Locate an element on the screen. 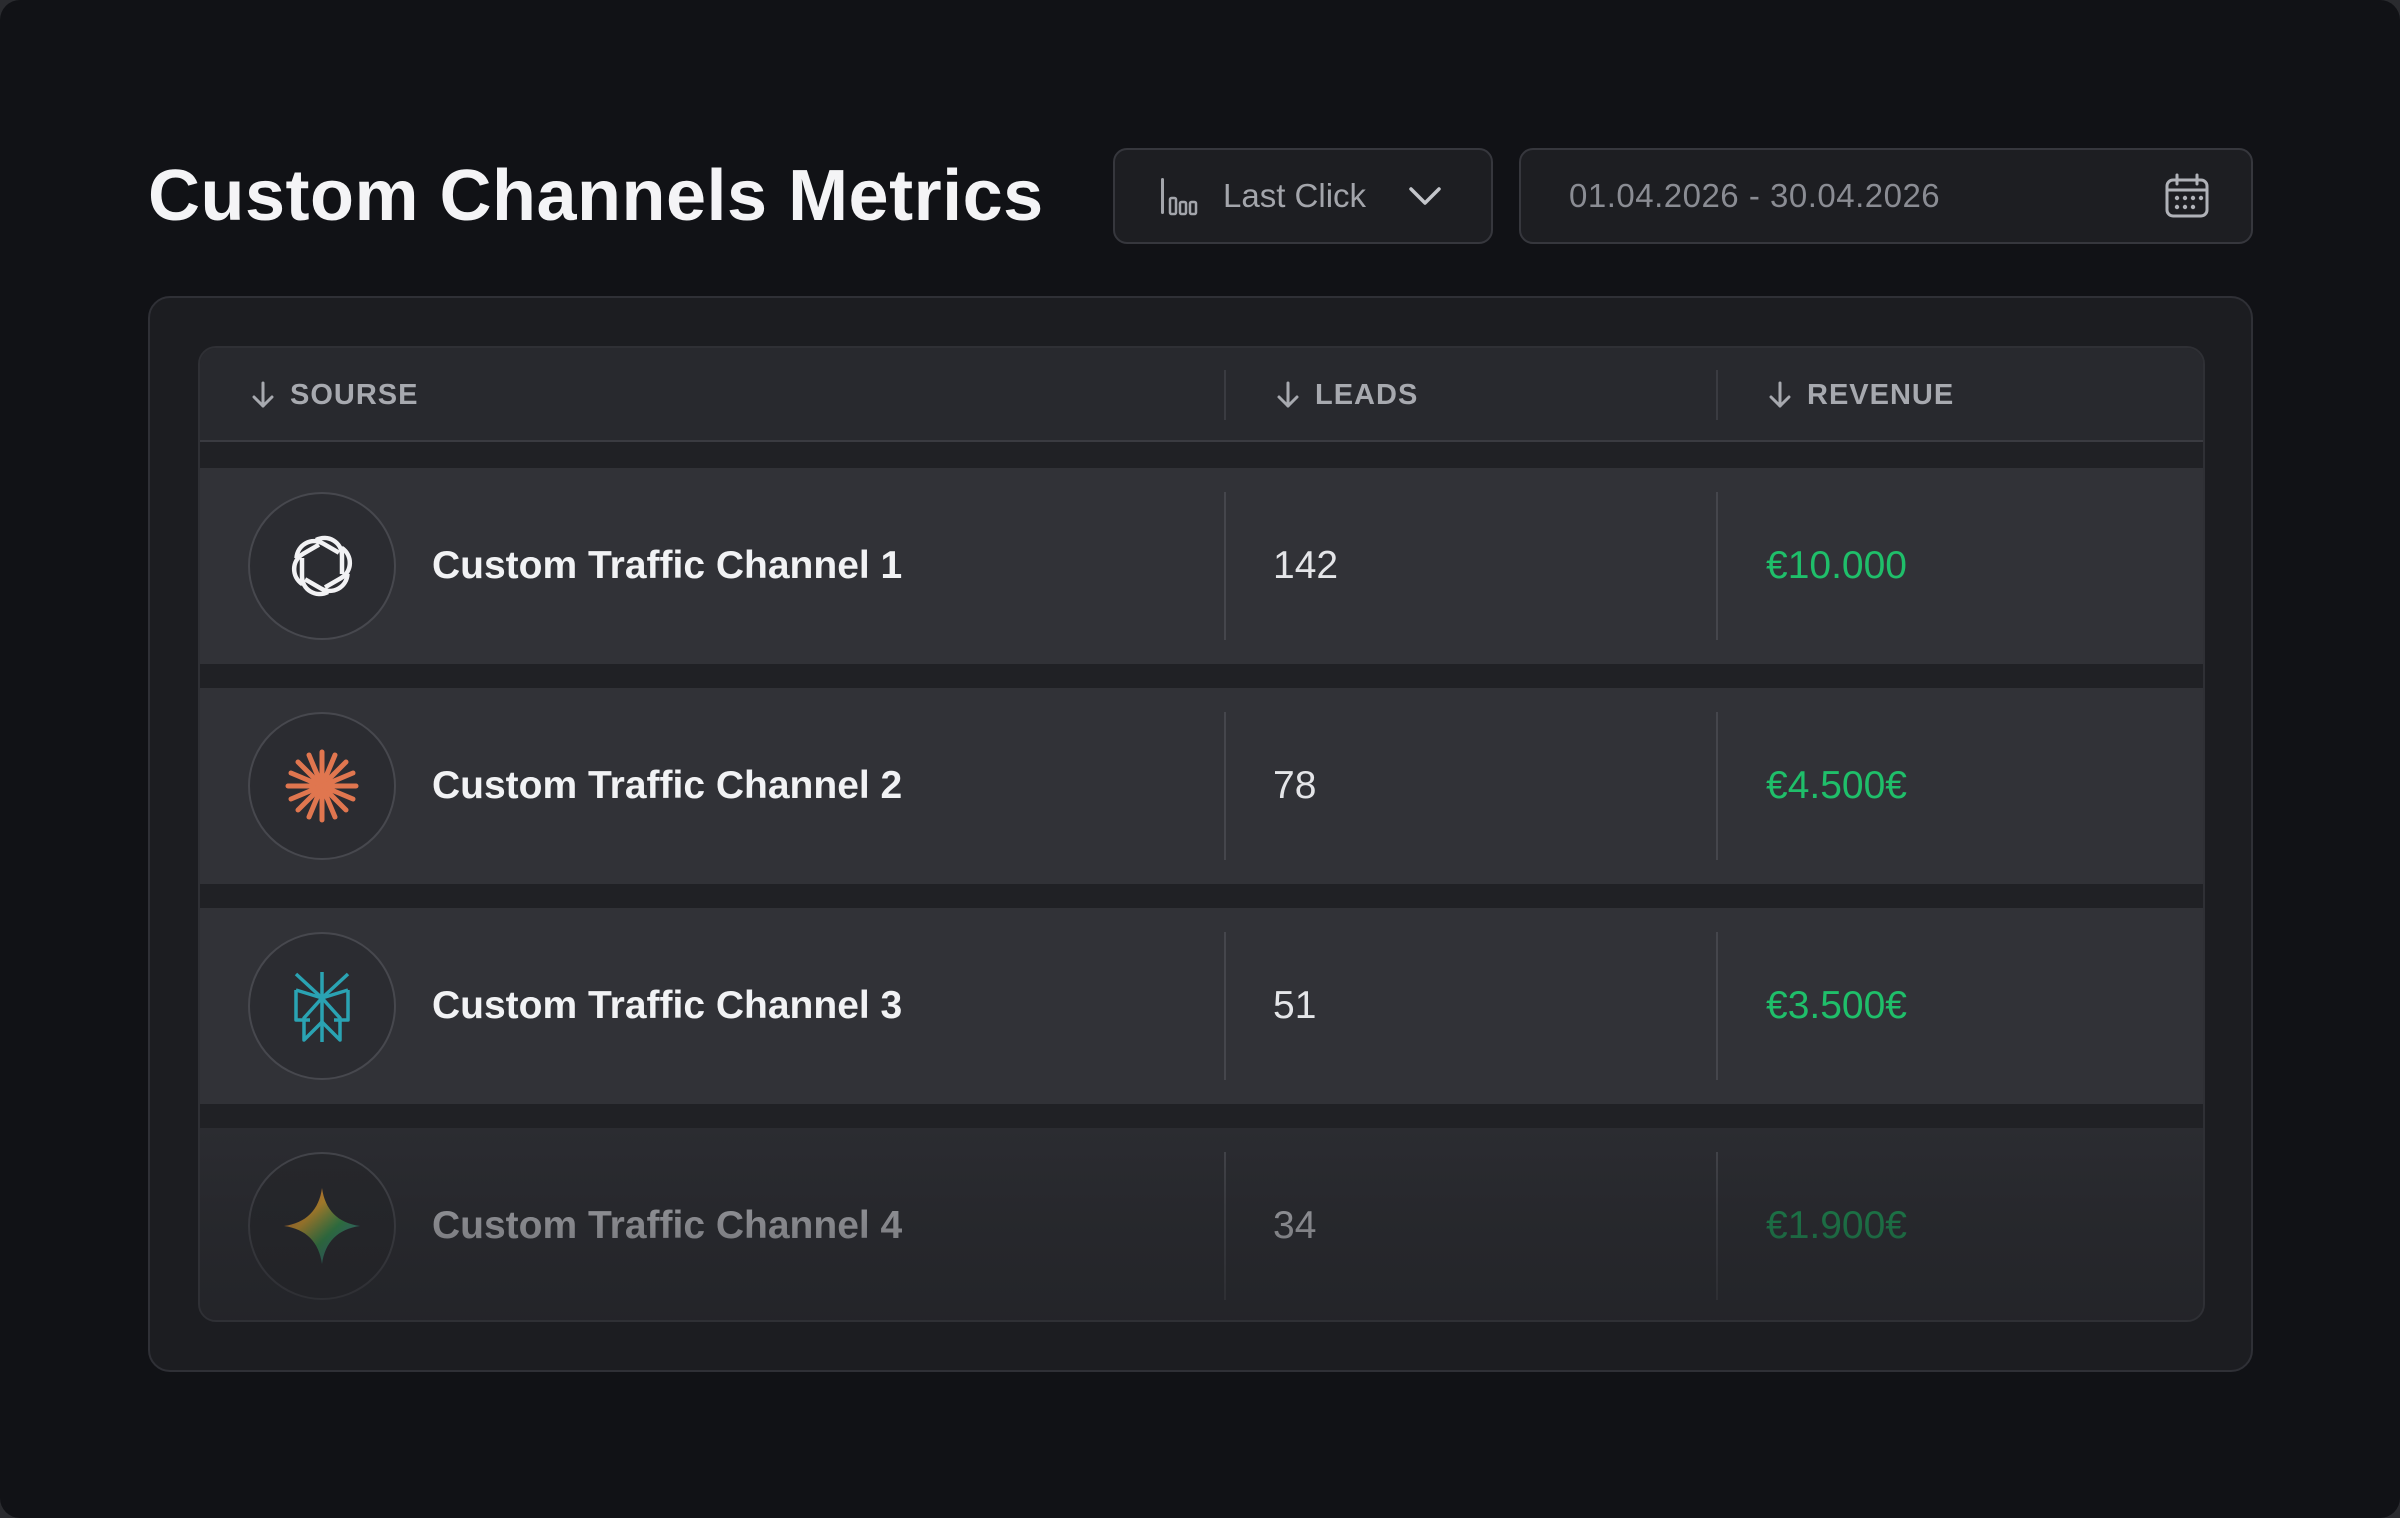  column-header-leads: LEADS is located at coordinates (1346, 395).